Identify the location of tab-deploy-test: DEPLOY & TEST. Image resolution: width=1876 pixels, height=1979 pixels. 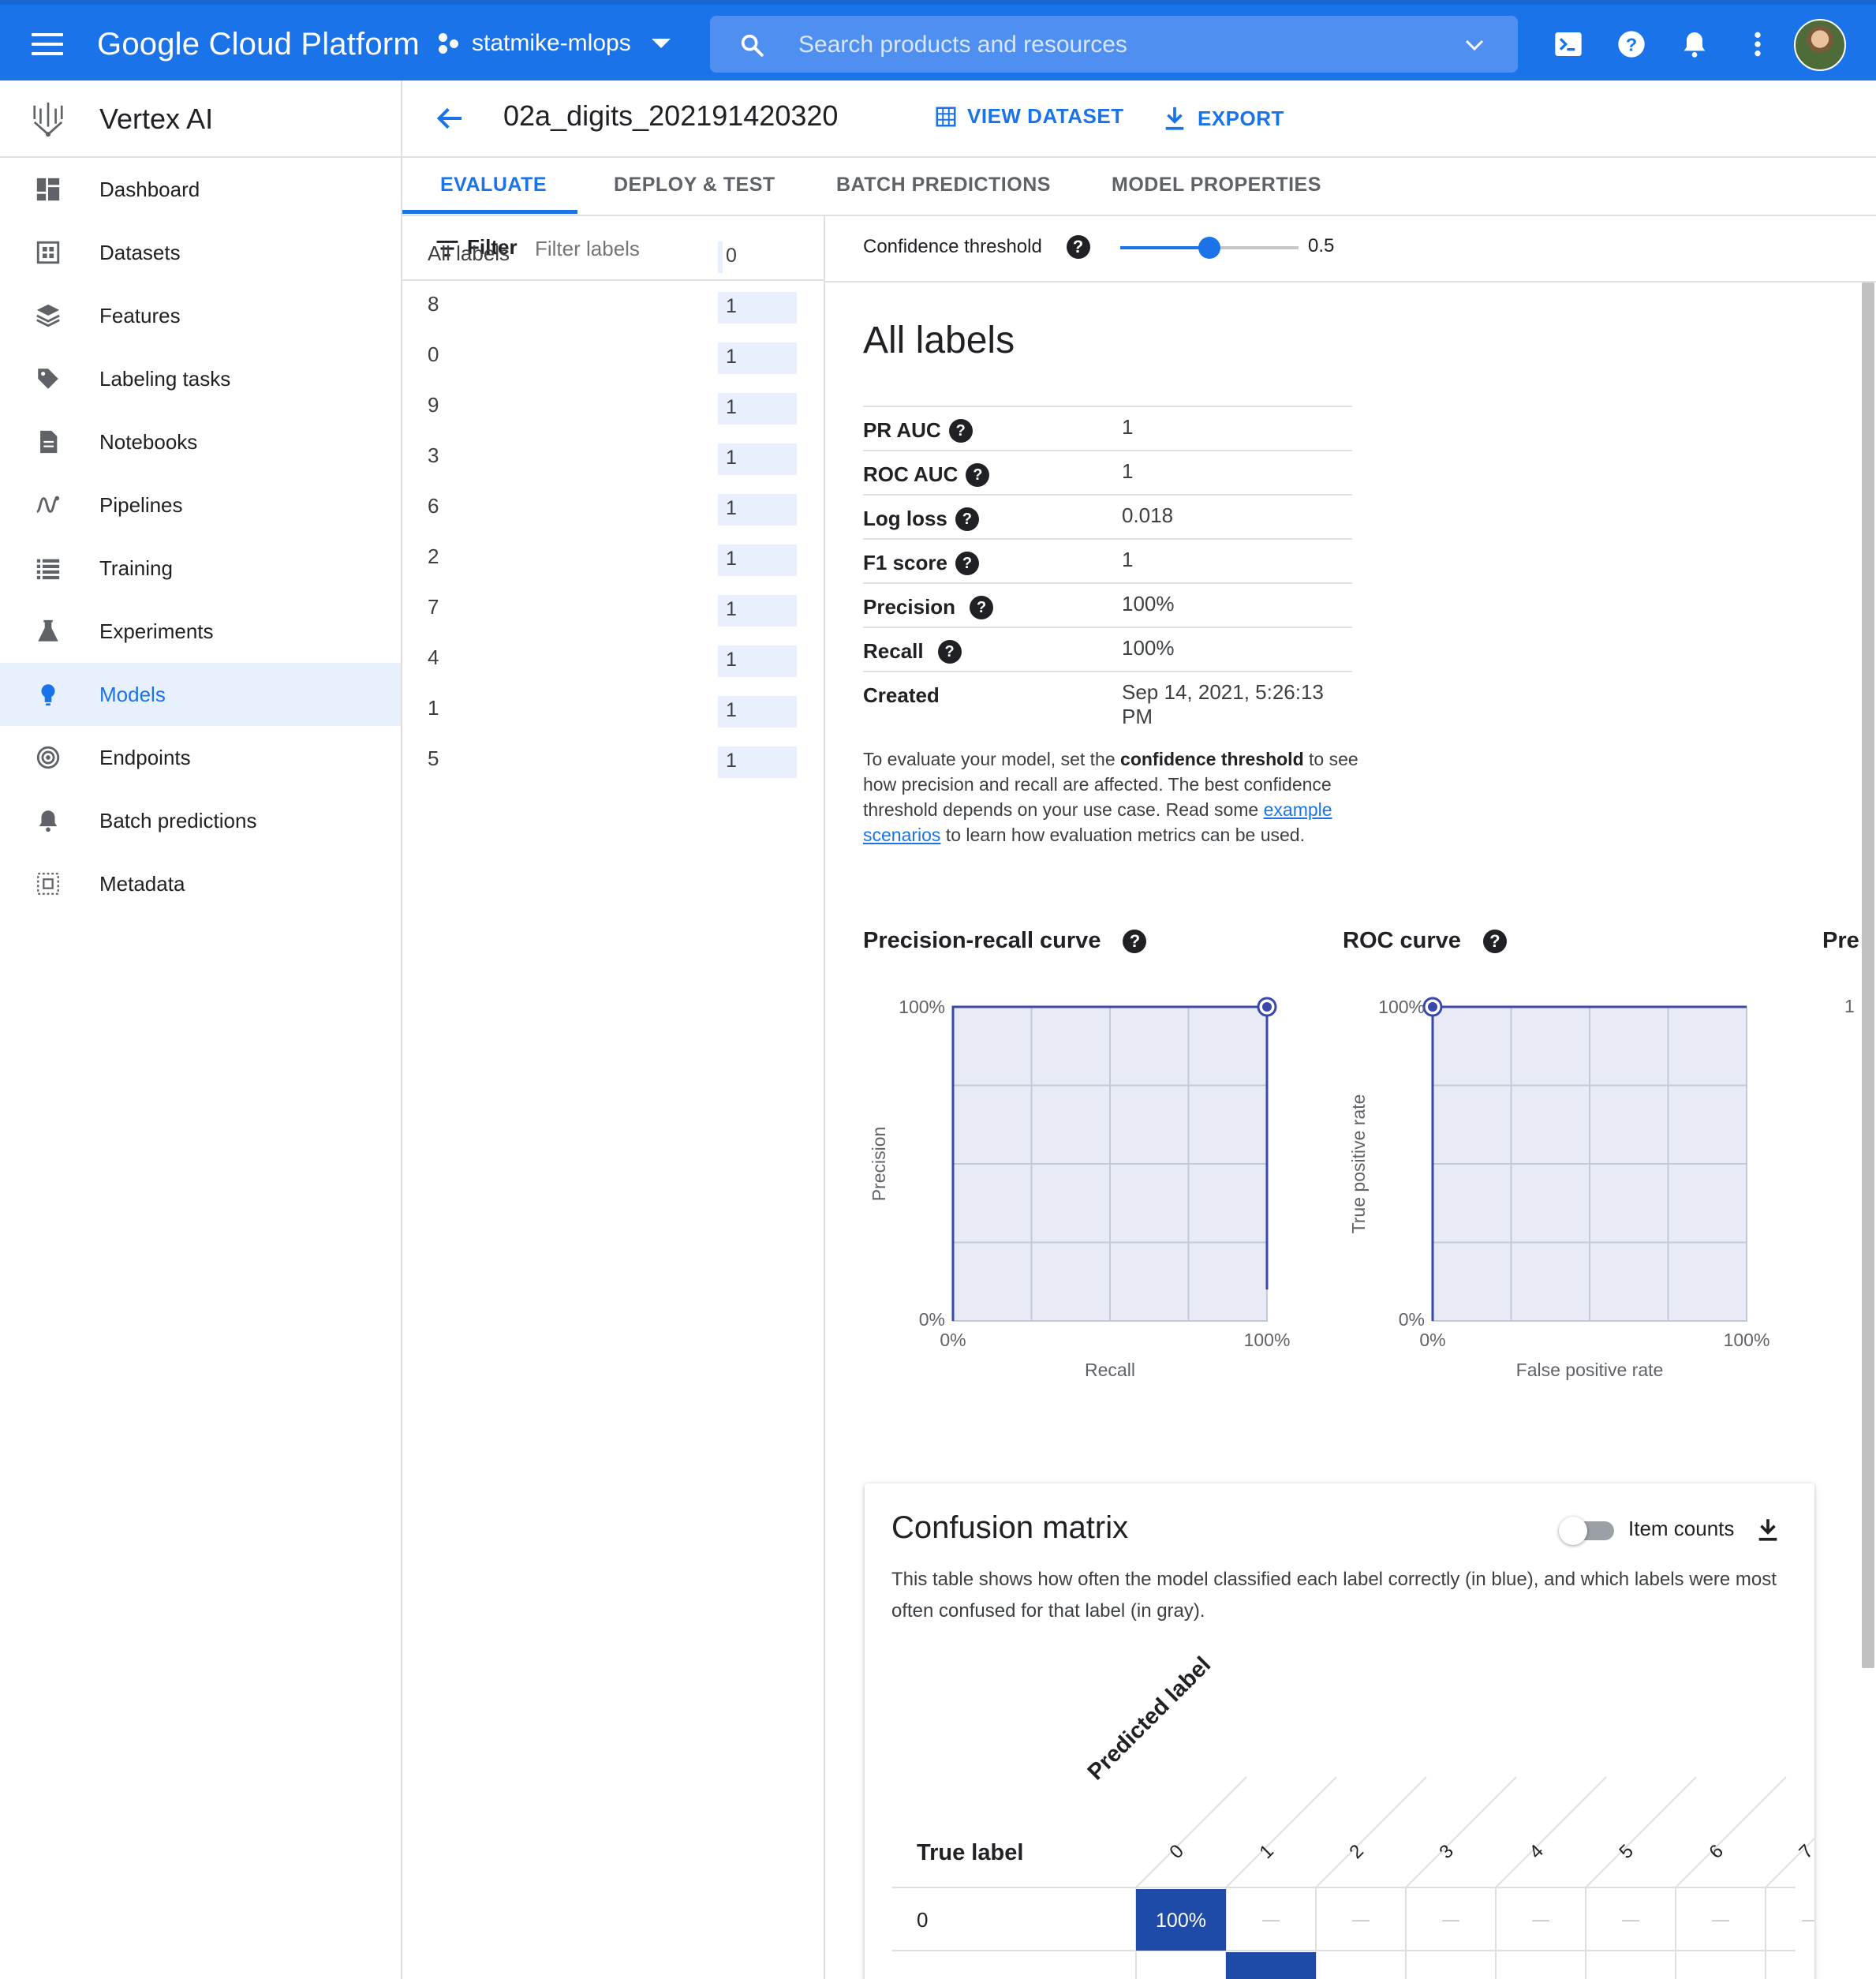
(694, 185).